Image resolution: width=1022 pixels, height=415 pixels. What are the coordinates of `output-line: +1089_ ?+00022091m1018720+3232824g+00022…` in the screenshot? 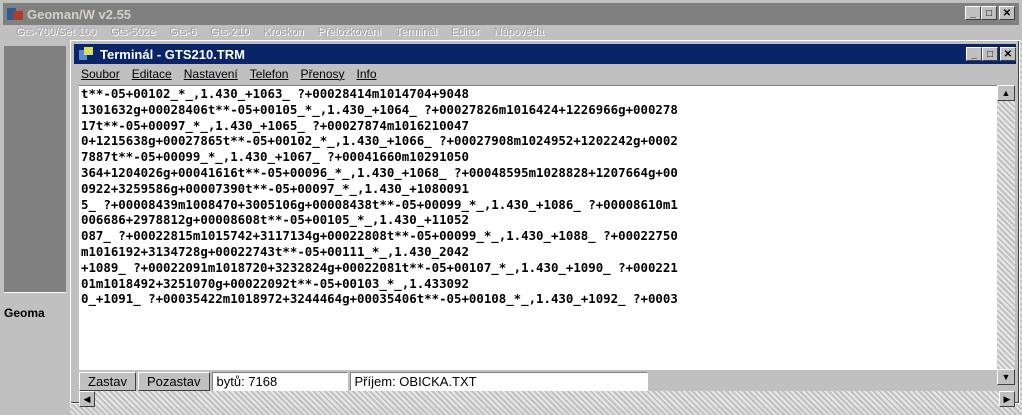 It's located at (379, 267).